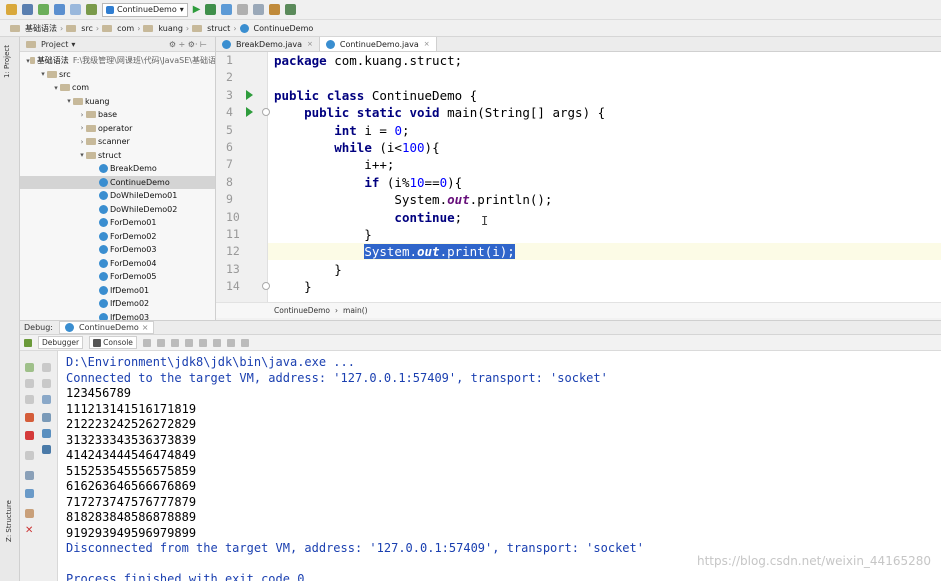  I want to click on code-line: System.out.println();, so click(413, 199).